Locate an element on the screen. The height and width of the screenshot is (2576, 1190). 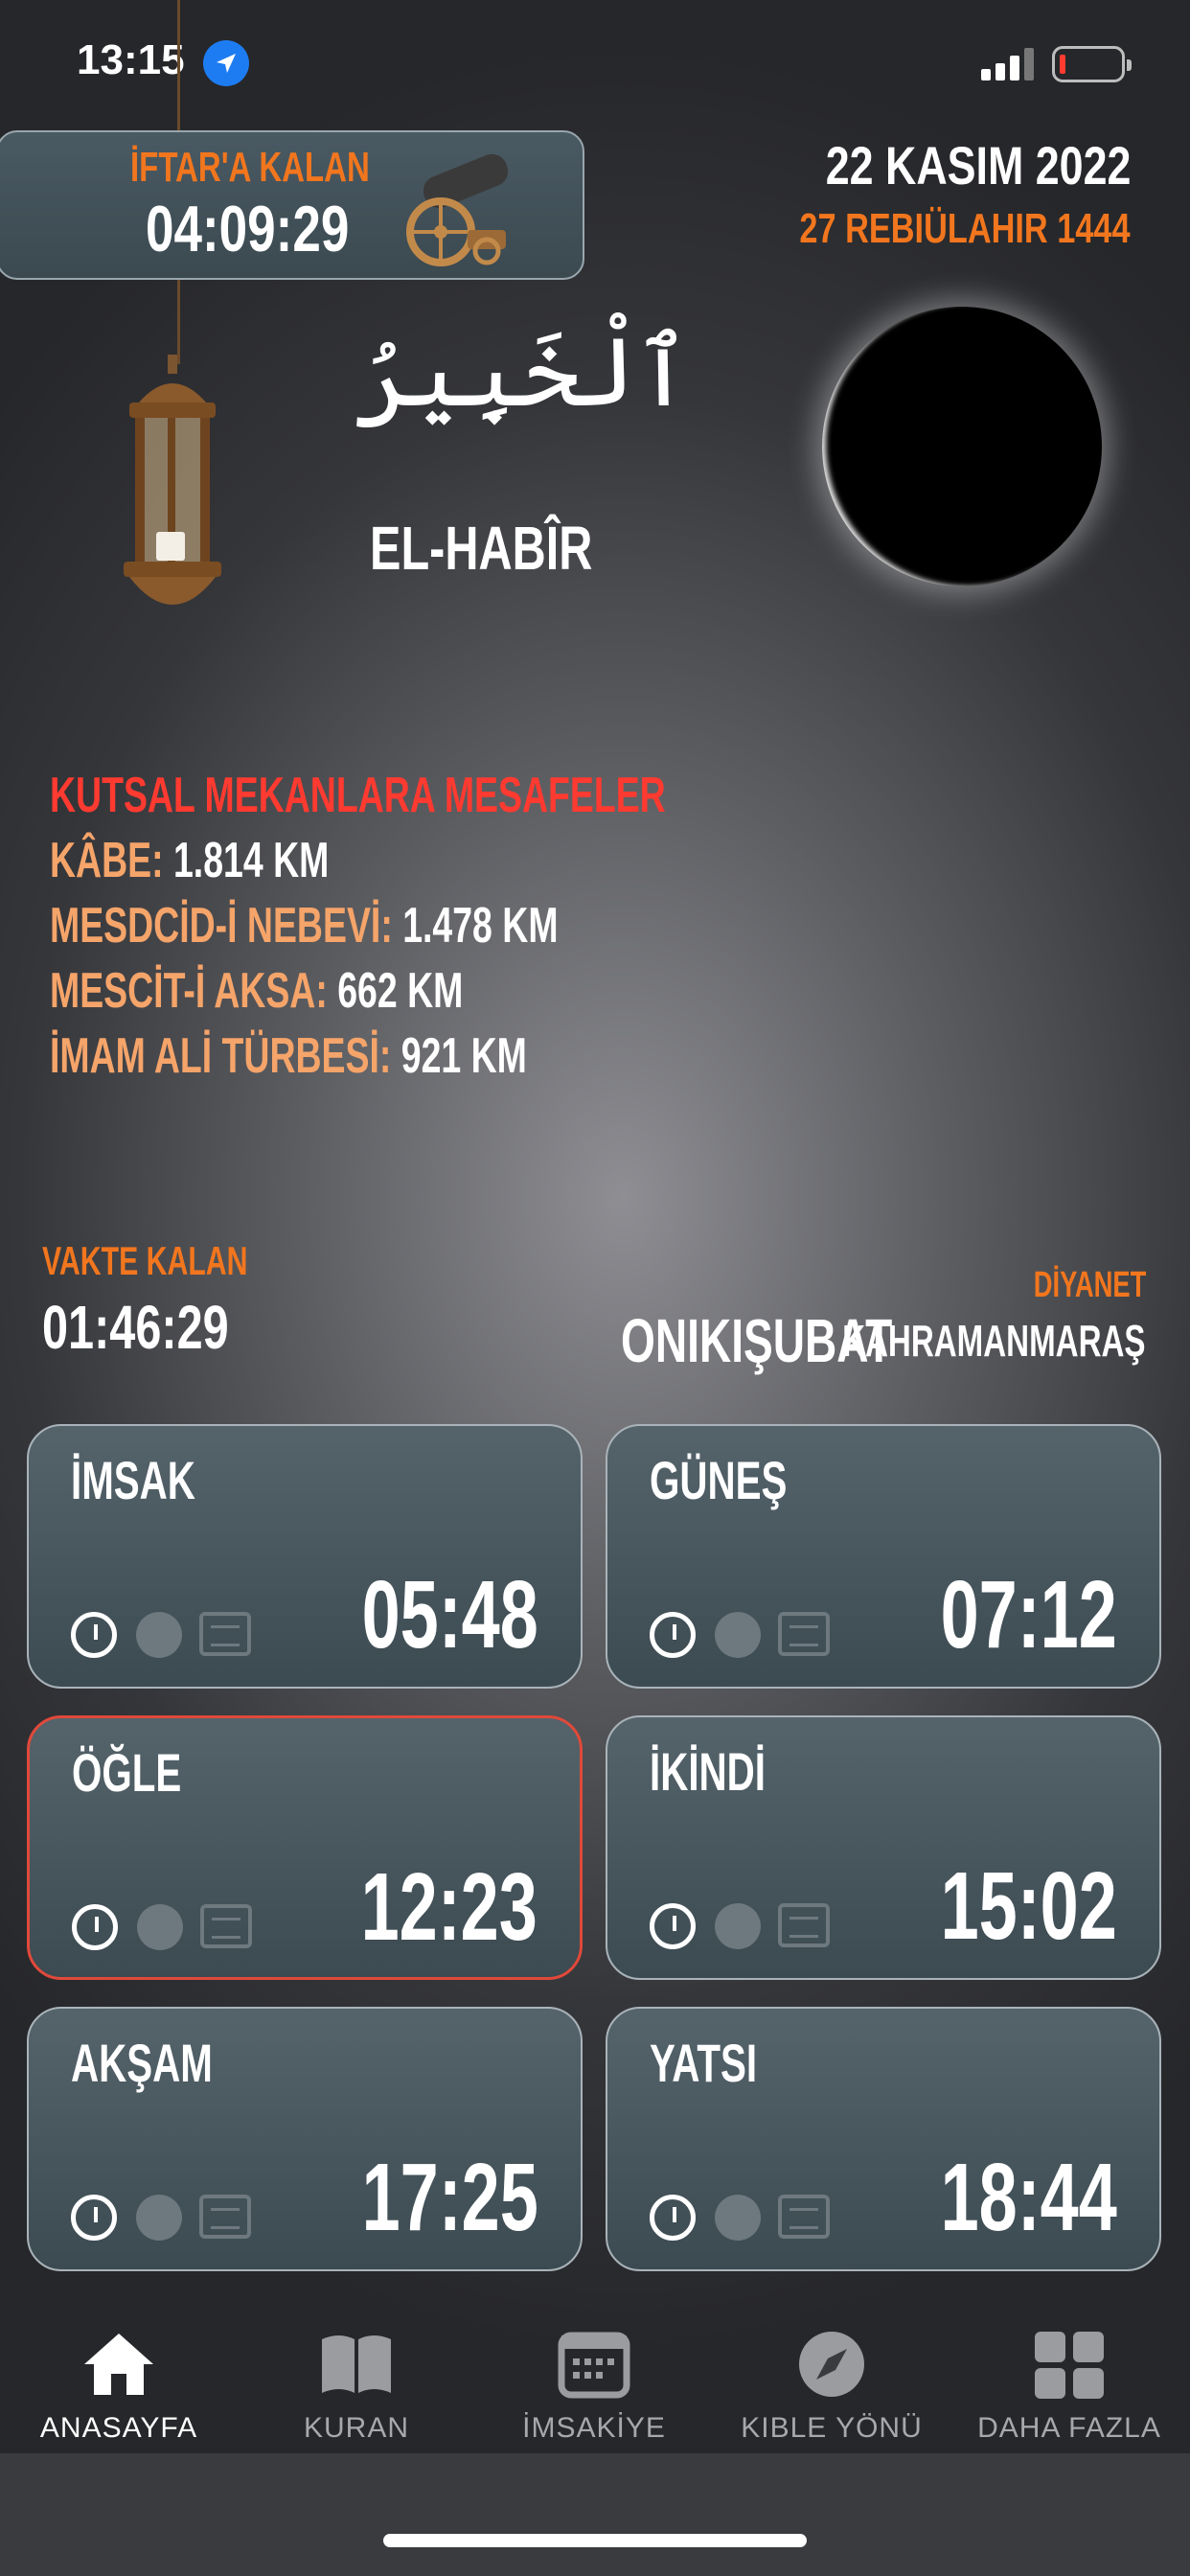
distances-title: KUTSAL MEKANLARA MESAFELER is located at coordinates (358, 795).